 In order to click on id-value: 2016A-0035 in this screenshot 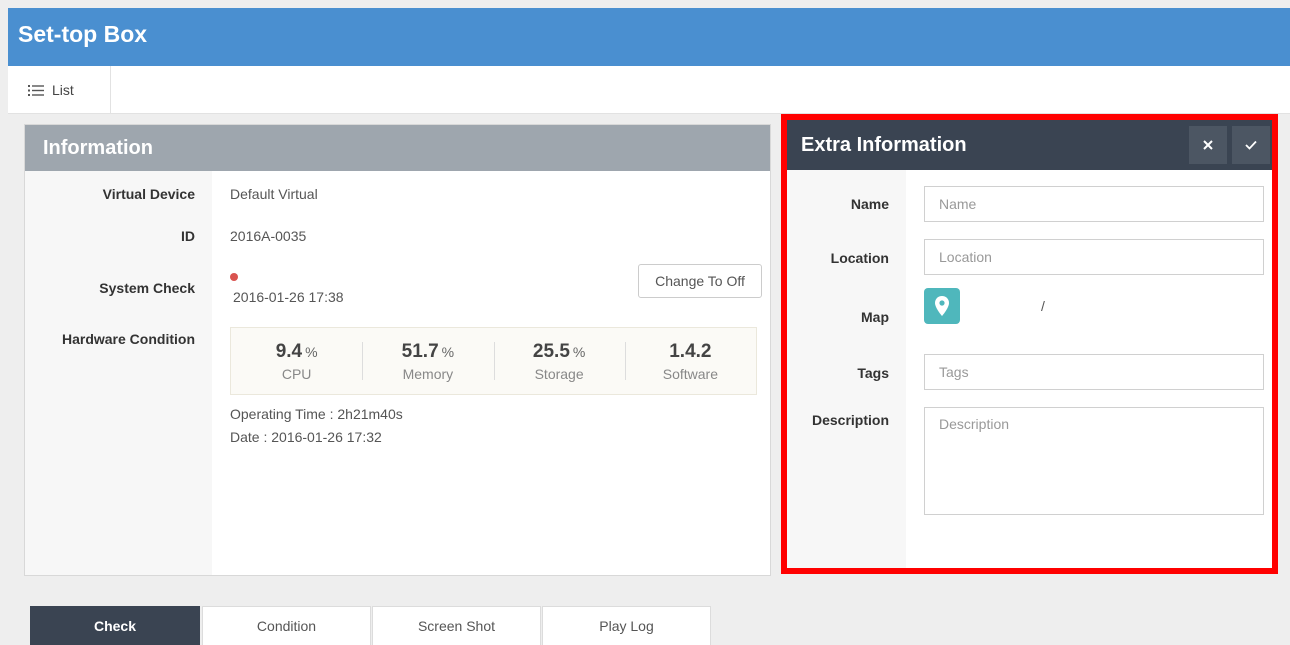, I will do `click(268, 236)`.